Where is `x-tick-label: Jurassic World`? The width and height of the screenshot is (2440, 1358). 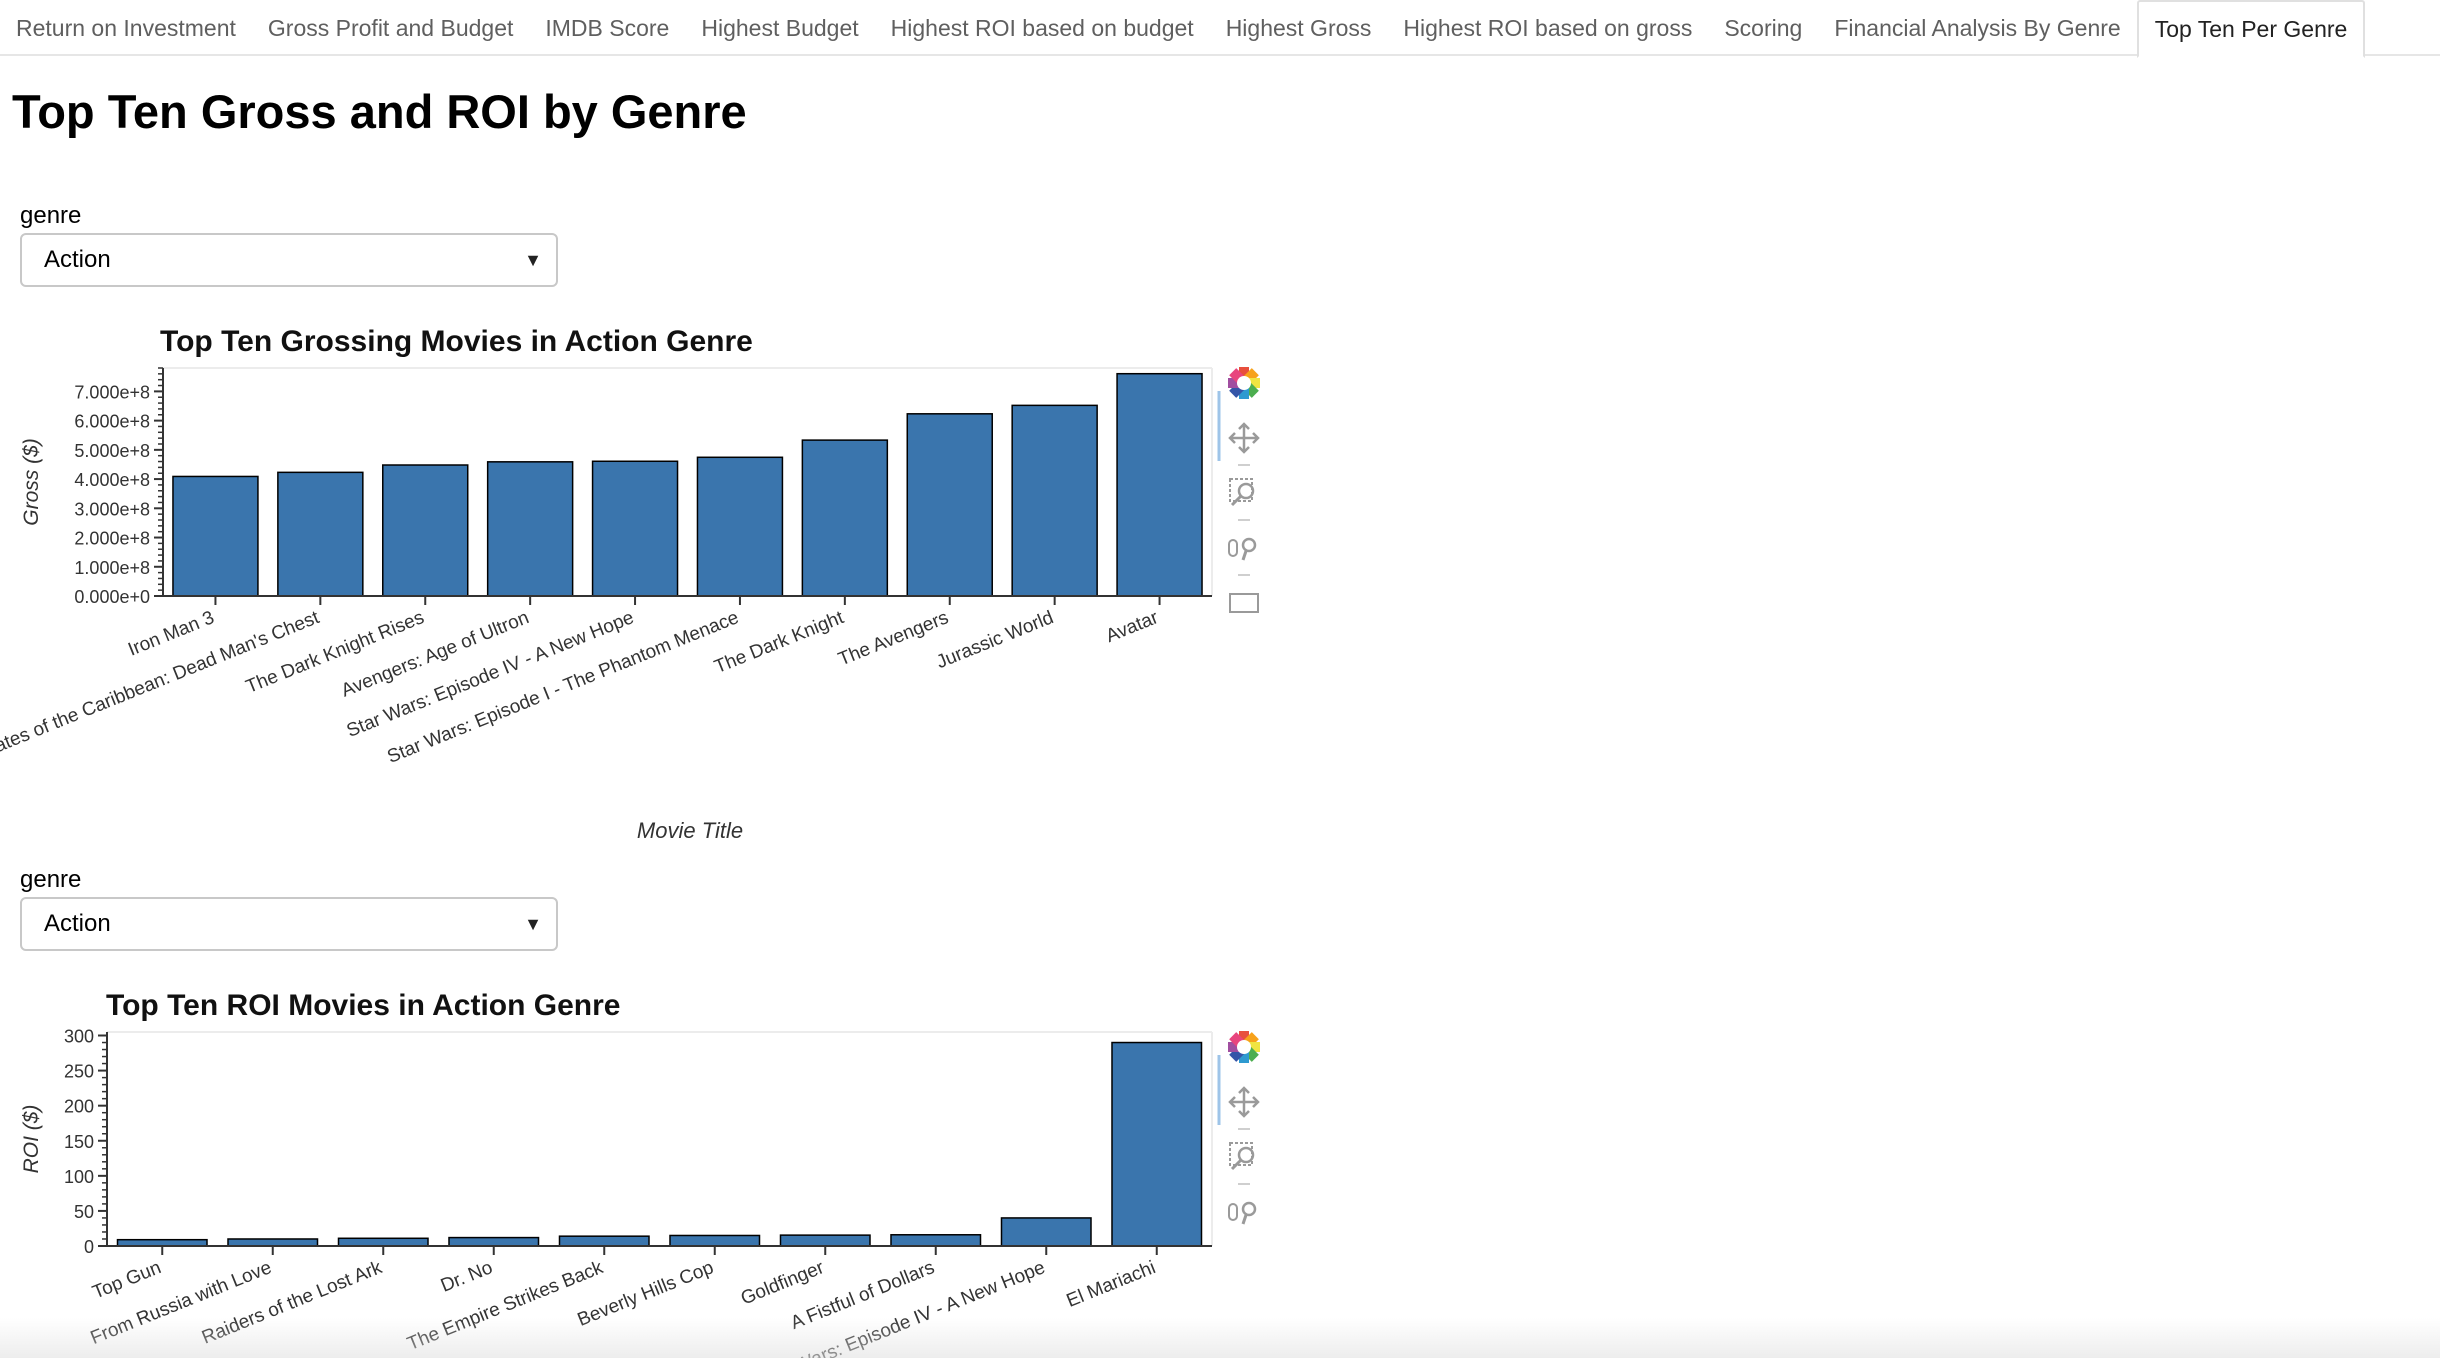
x-tick-label: Jurassic World is located at coordinates (994, 640).